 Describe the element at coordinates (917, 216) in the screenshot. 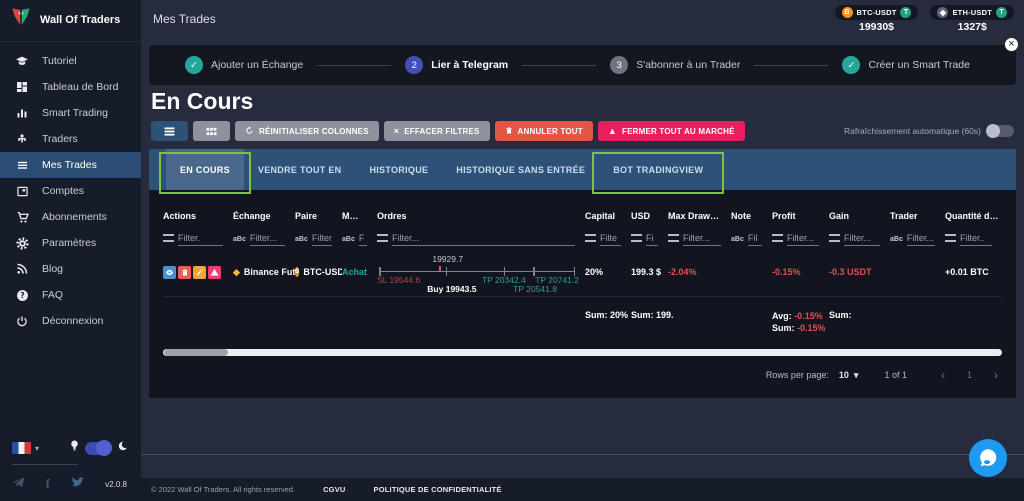

I see `column-header-trader: Trader` at that location.